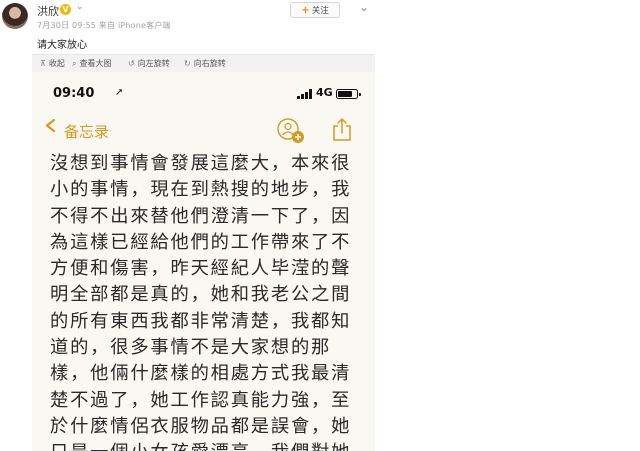 The image size is (640, 451). I want to click on verified-badge-icon: V, so click(65, 9).